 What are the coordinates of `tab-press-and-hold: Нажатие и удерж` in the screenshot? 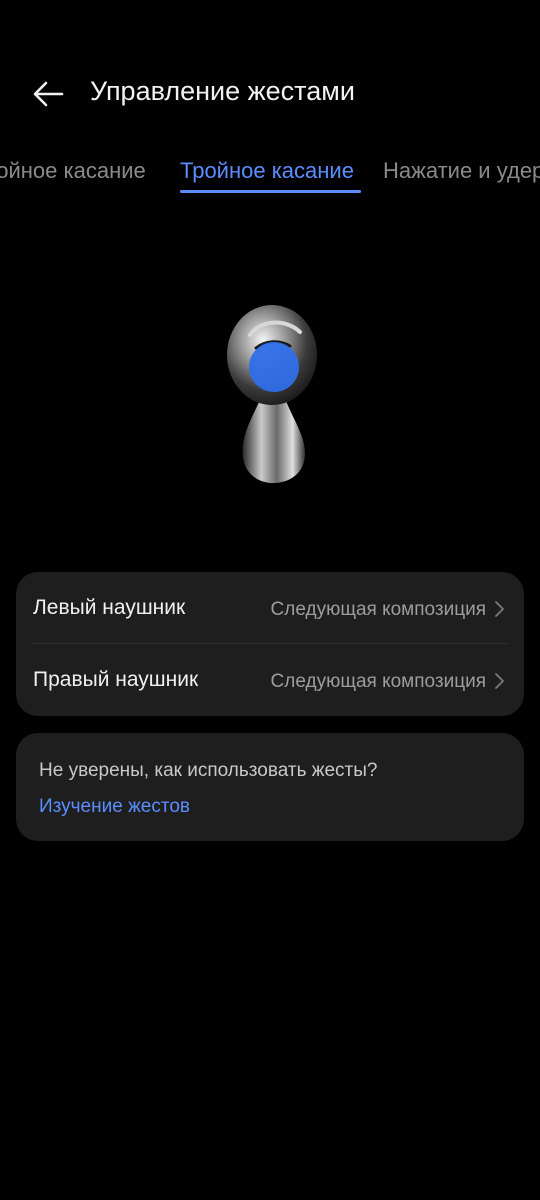 It's located at (461, 171).